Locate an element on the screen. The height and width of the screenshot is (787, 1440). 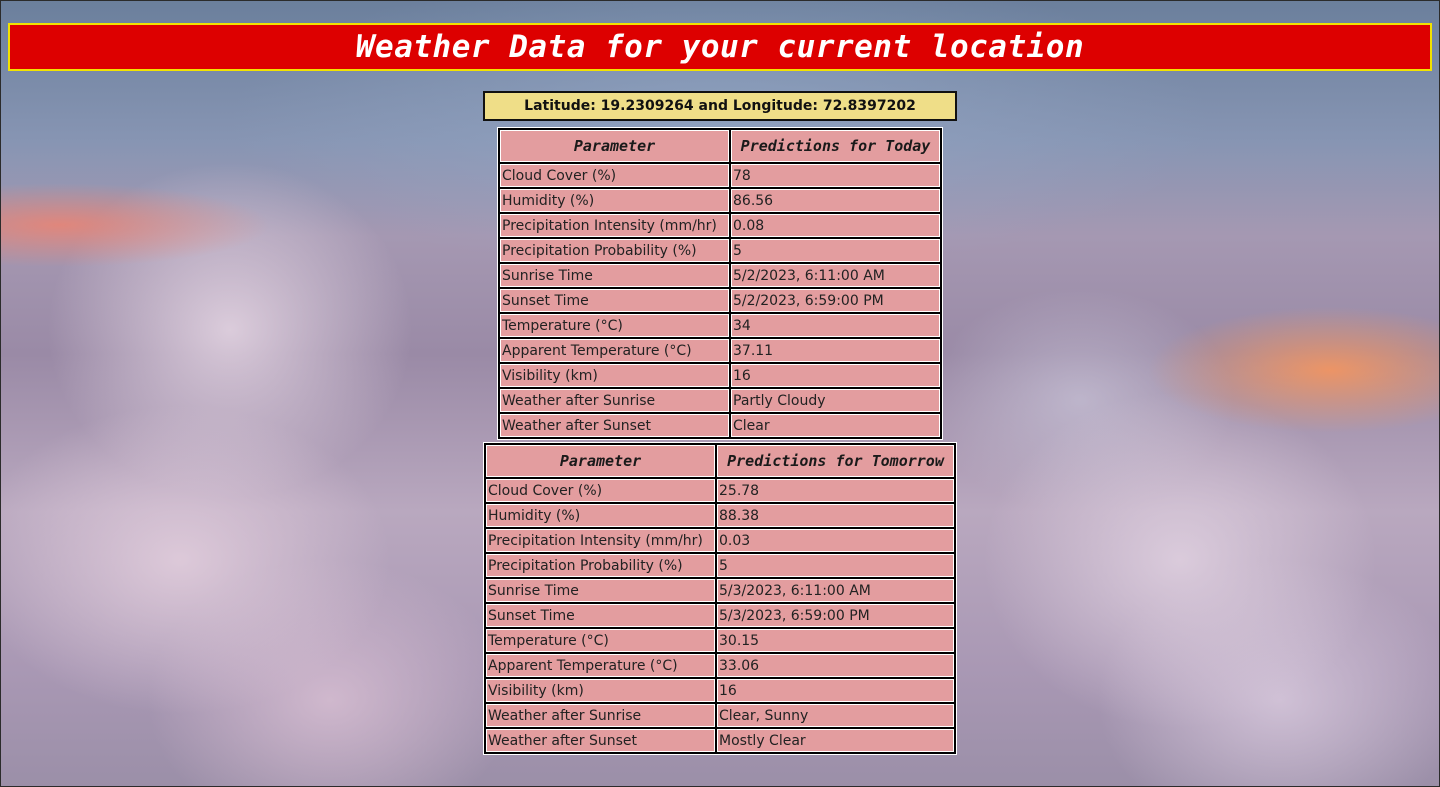
value-cell: 30.15 is located at coordinates (835, 640).